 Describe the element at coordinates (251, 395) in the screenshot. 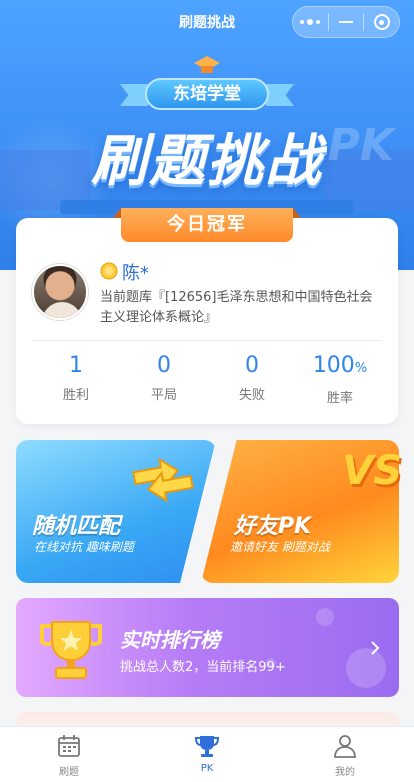

I see `stat-label: 失败` at that location.